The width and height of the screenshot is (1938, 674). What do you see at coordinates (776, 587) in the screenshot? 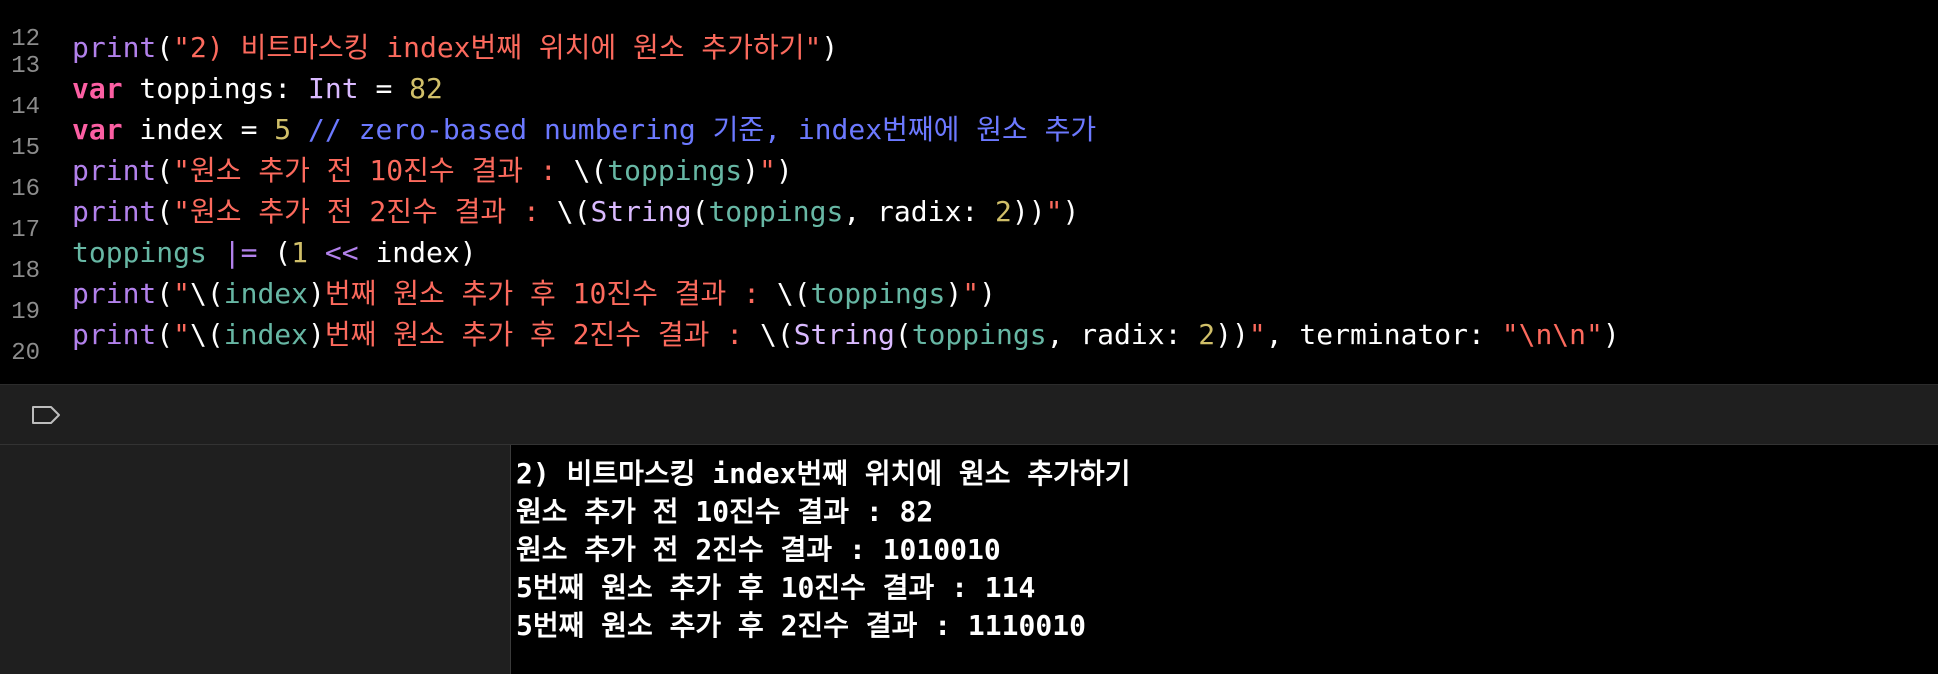
I see `console-output-line: 5번째 원소 추가 후 10진수 결과 : 114` at bounding box center [776, 587].